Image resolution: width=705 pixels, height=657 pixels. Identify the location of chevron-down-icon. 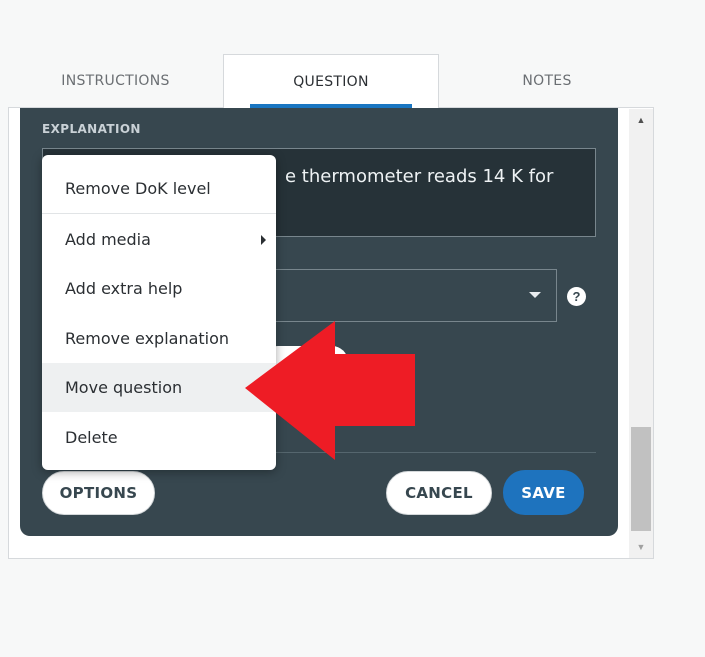
(535, 295).